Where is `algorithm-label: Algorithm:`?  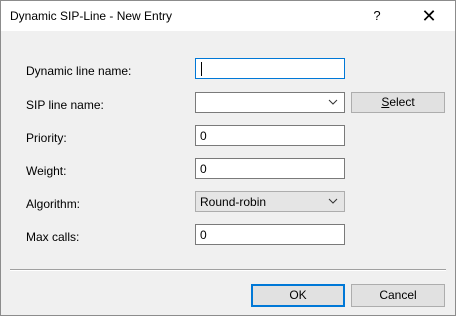 algorithm-label: Algorithm: is located at coordinates (53, 204).